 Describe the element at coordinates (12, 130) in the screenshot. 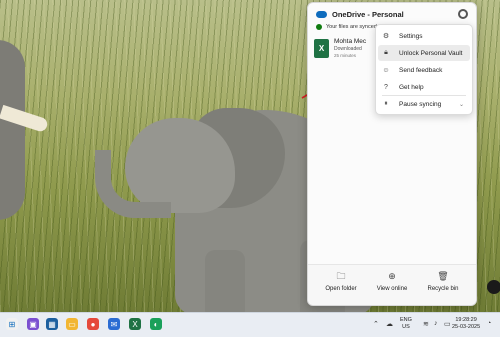

I see `adult-elephant-leg` at that location.